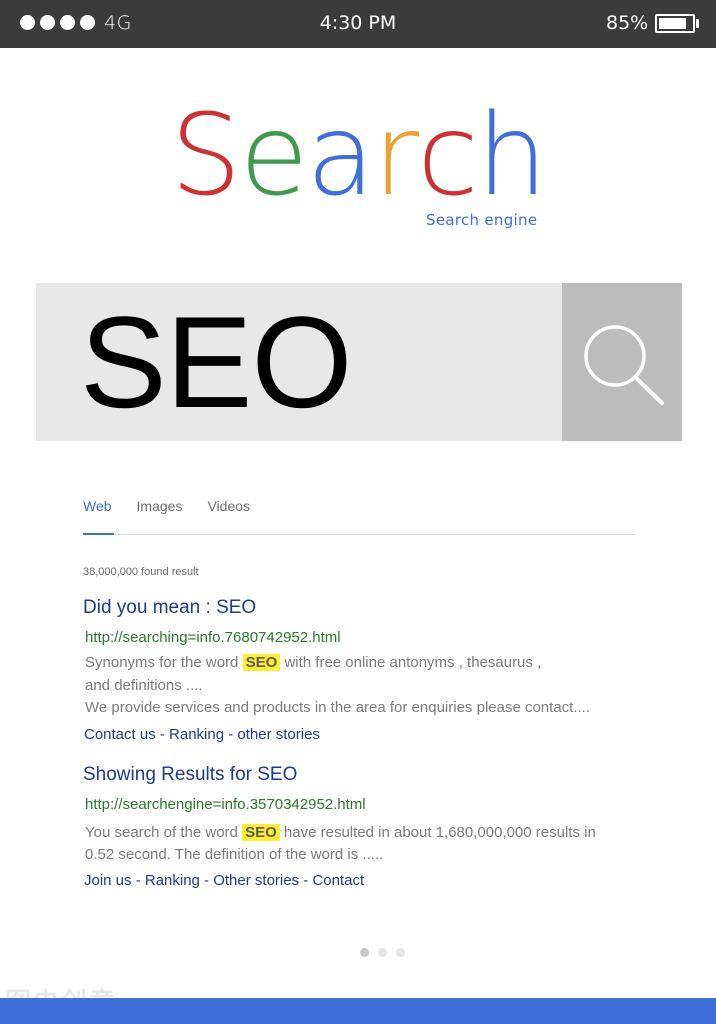 The image size is (716, 1024). What do you see at coordinates (160, 506) in the screenshot?
I see `tab-images: Images` at bounding box center [160, 506].